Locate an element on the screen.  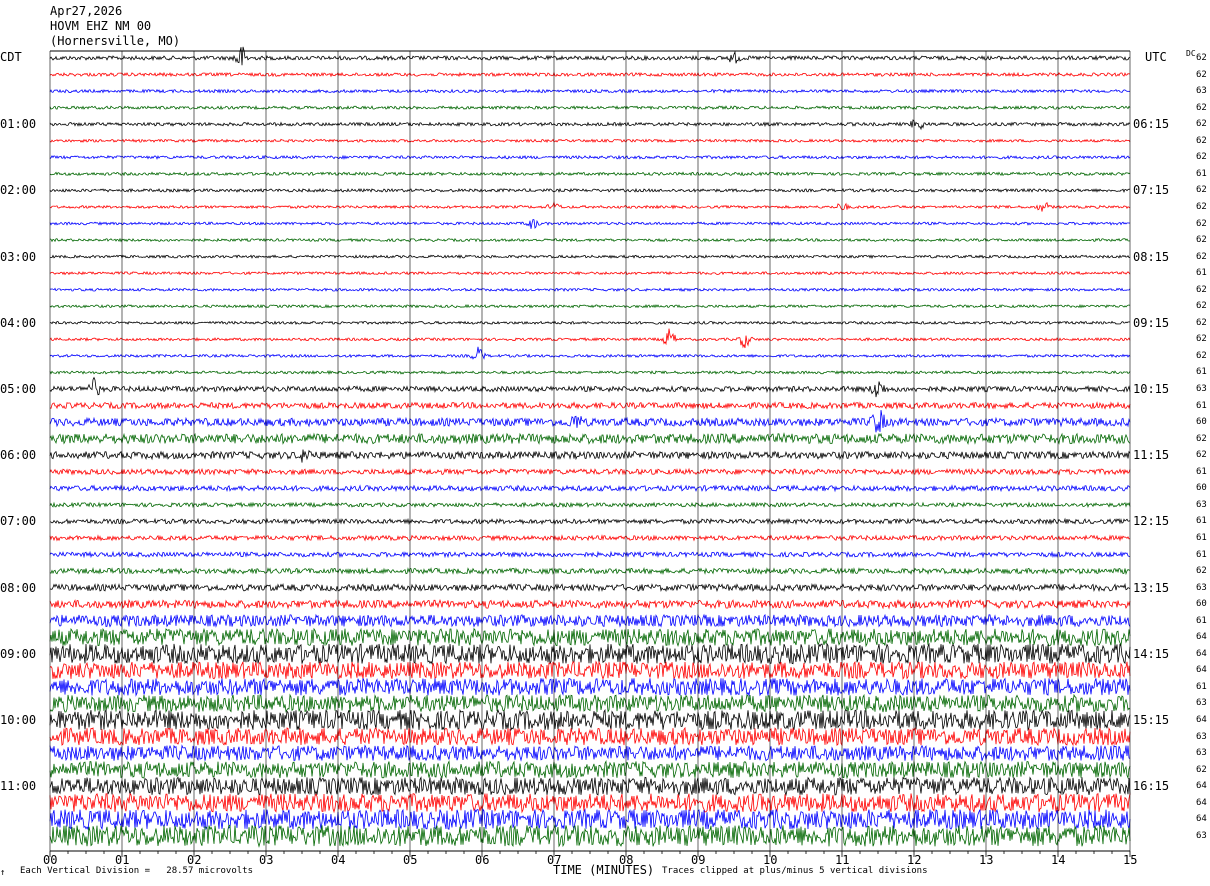
x-axis-title: TIME (MINUTES) is located at coordinates (604, 870).